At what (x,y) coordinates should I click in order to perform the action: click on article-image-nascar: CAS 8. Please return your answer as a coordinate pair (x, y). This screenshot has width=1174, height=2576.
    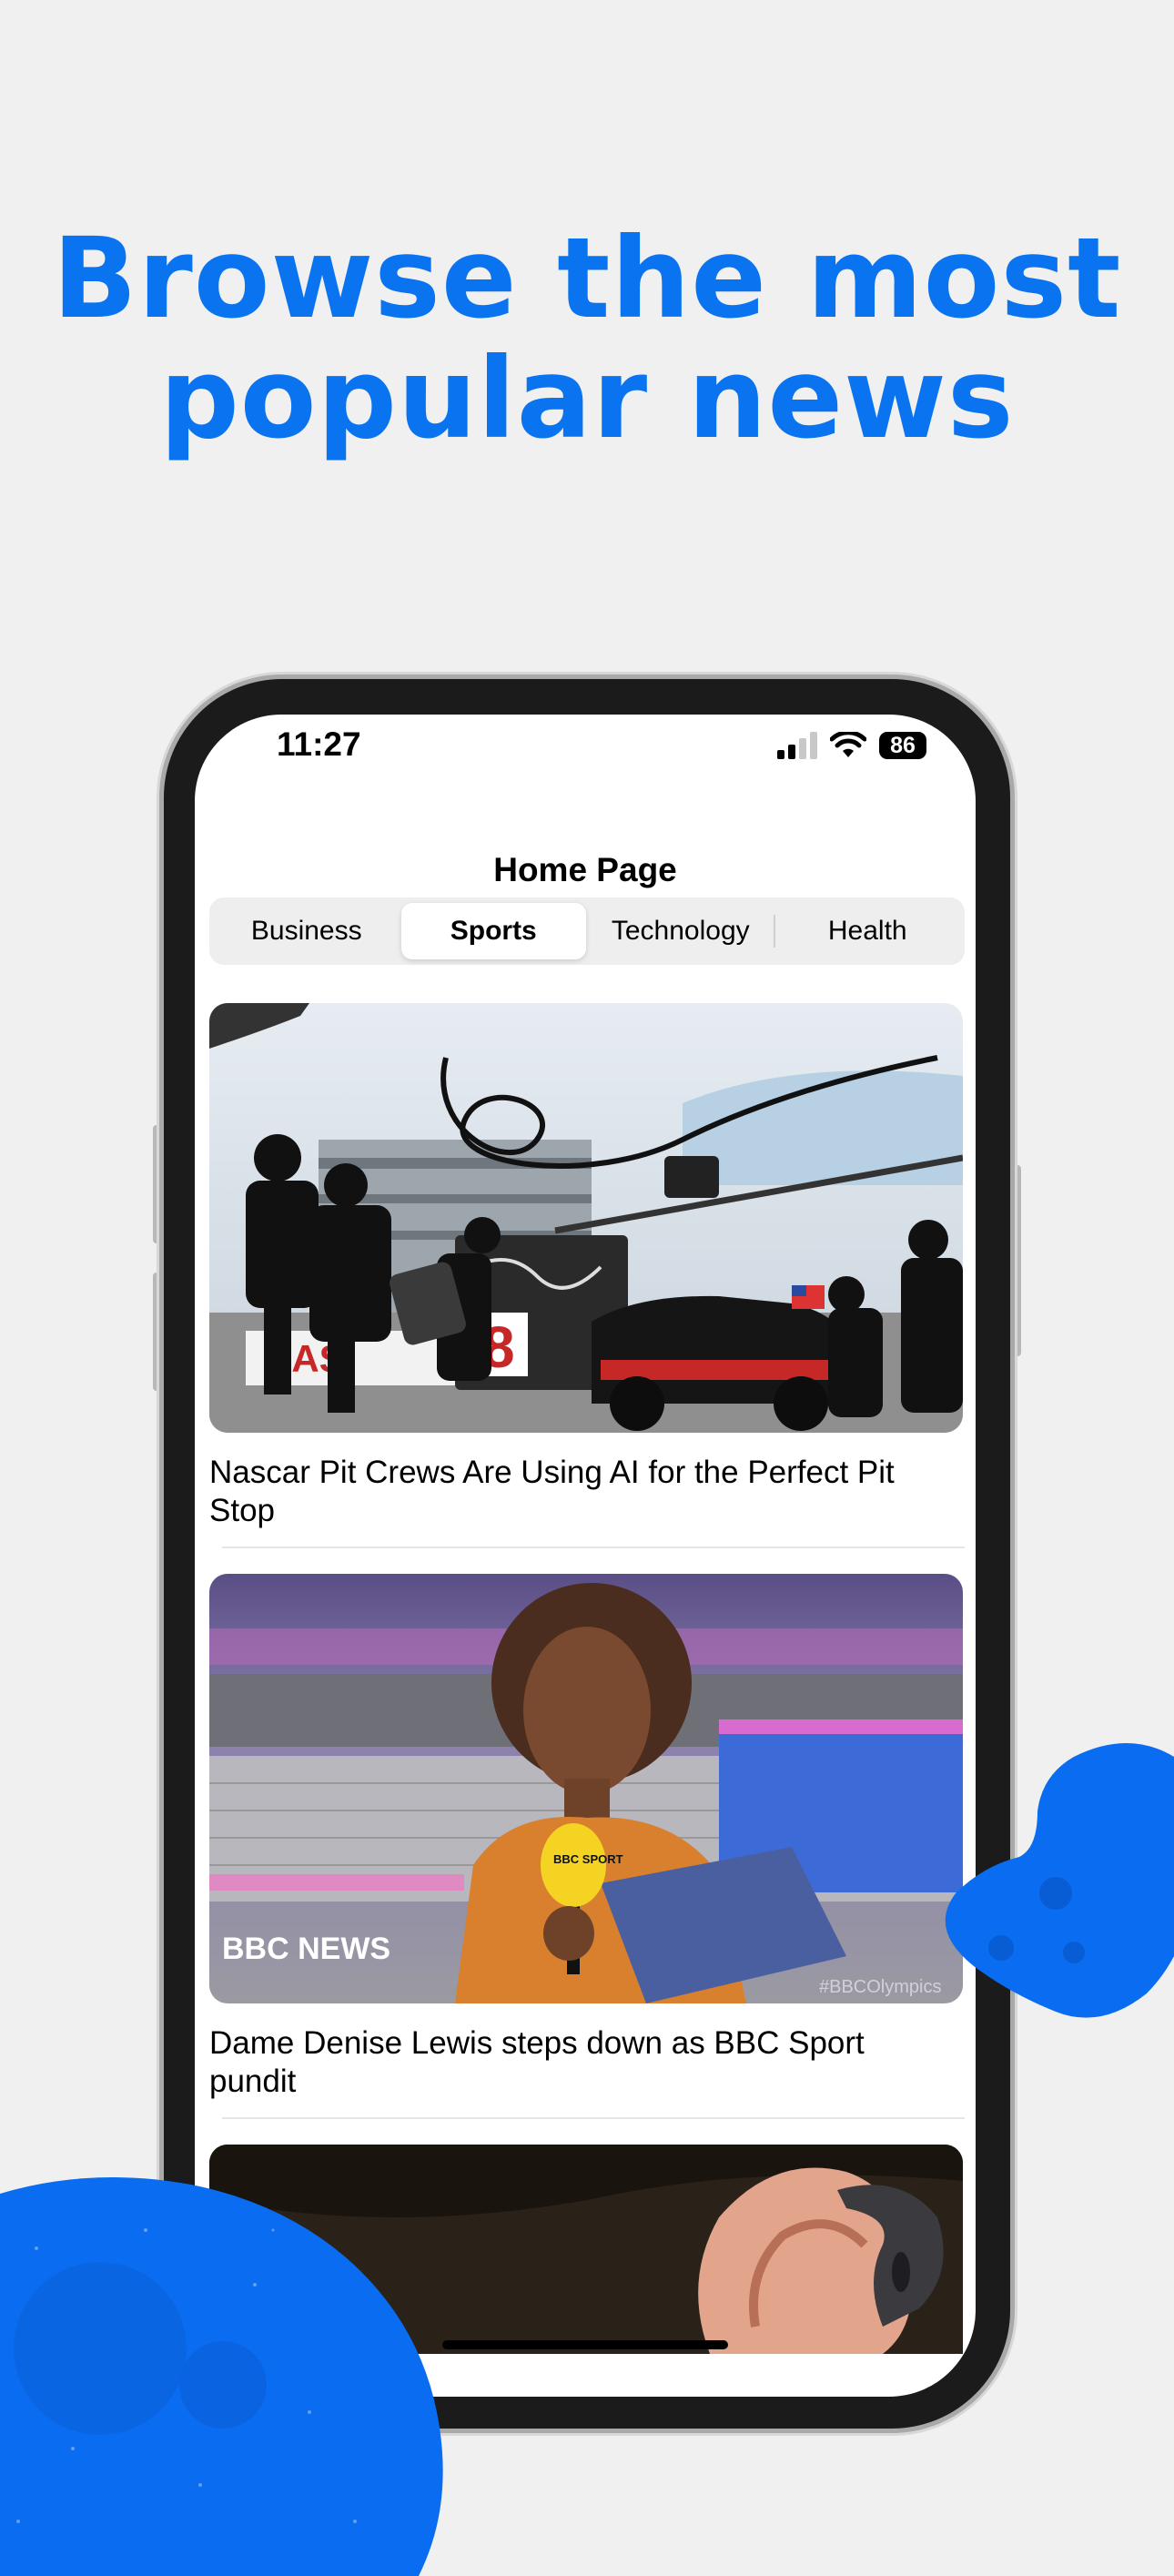
    Looking at the image, I should click on (586, 1218).